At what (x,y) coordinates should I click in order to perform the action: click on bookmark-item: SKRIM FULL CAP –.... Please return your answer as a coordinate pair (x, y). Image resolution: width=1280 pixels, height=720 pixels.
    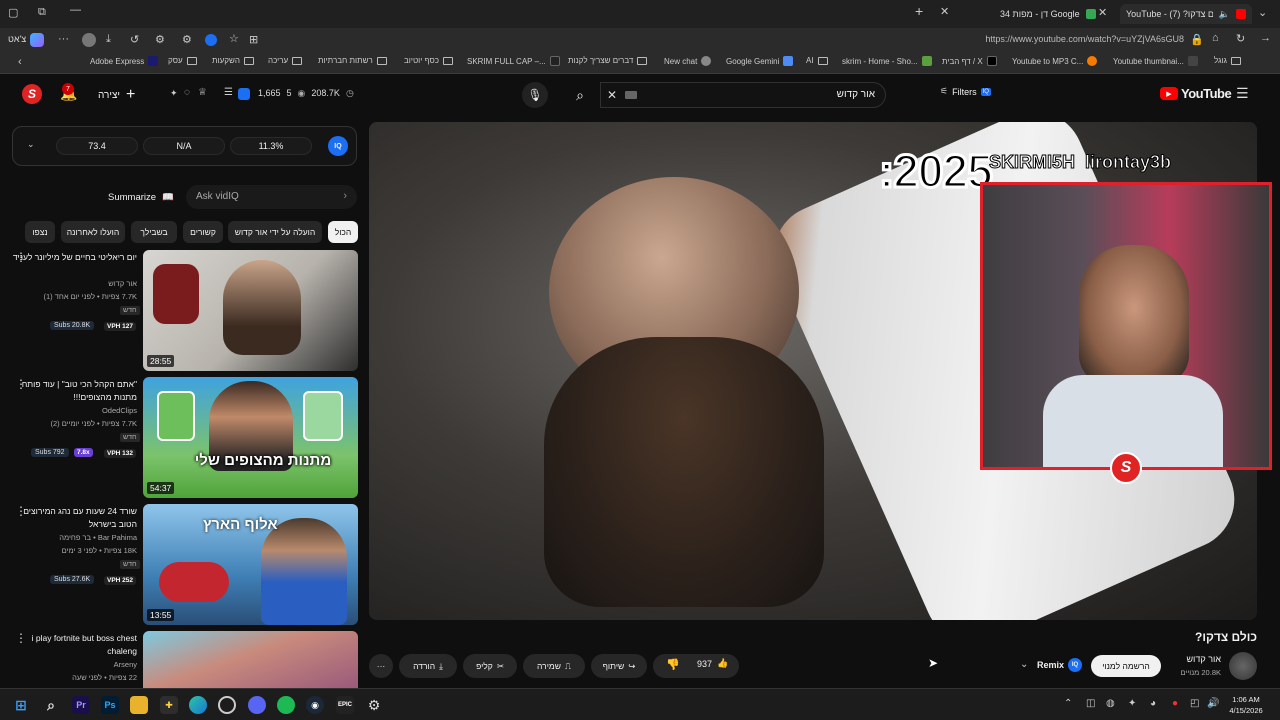
    Looking at the image, I should click on (513, 61).